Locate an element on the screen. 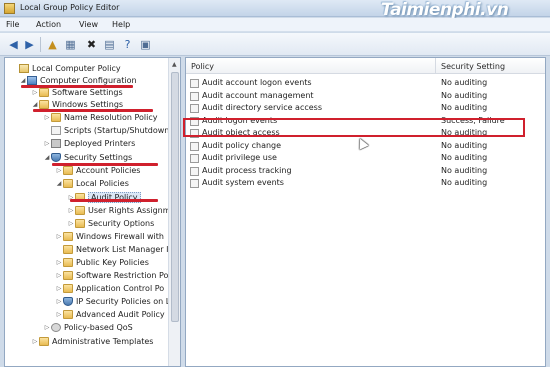 This screenshot has height=367, width=550. help-icon: ? is located at coordinates (127, 44).